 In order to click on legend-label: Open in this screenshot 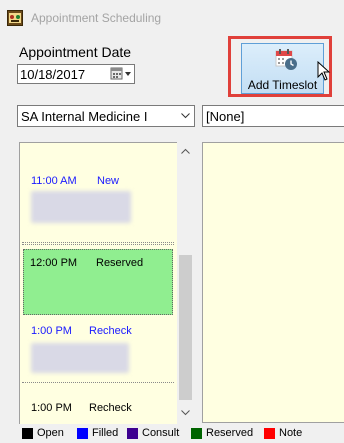, I will do `click(50, 433)`.